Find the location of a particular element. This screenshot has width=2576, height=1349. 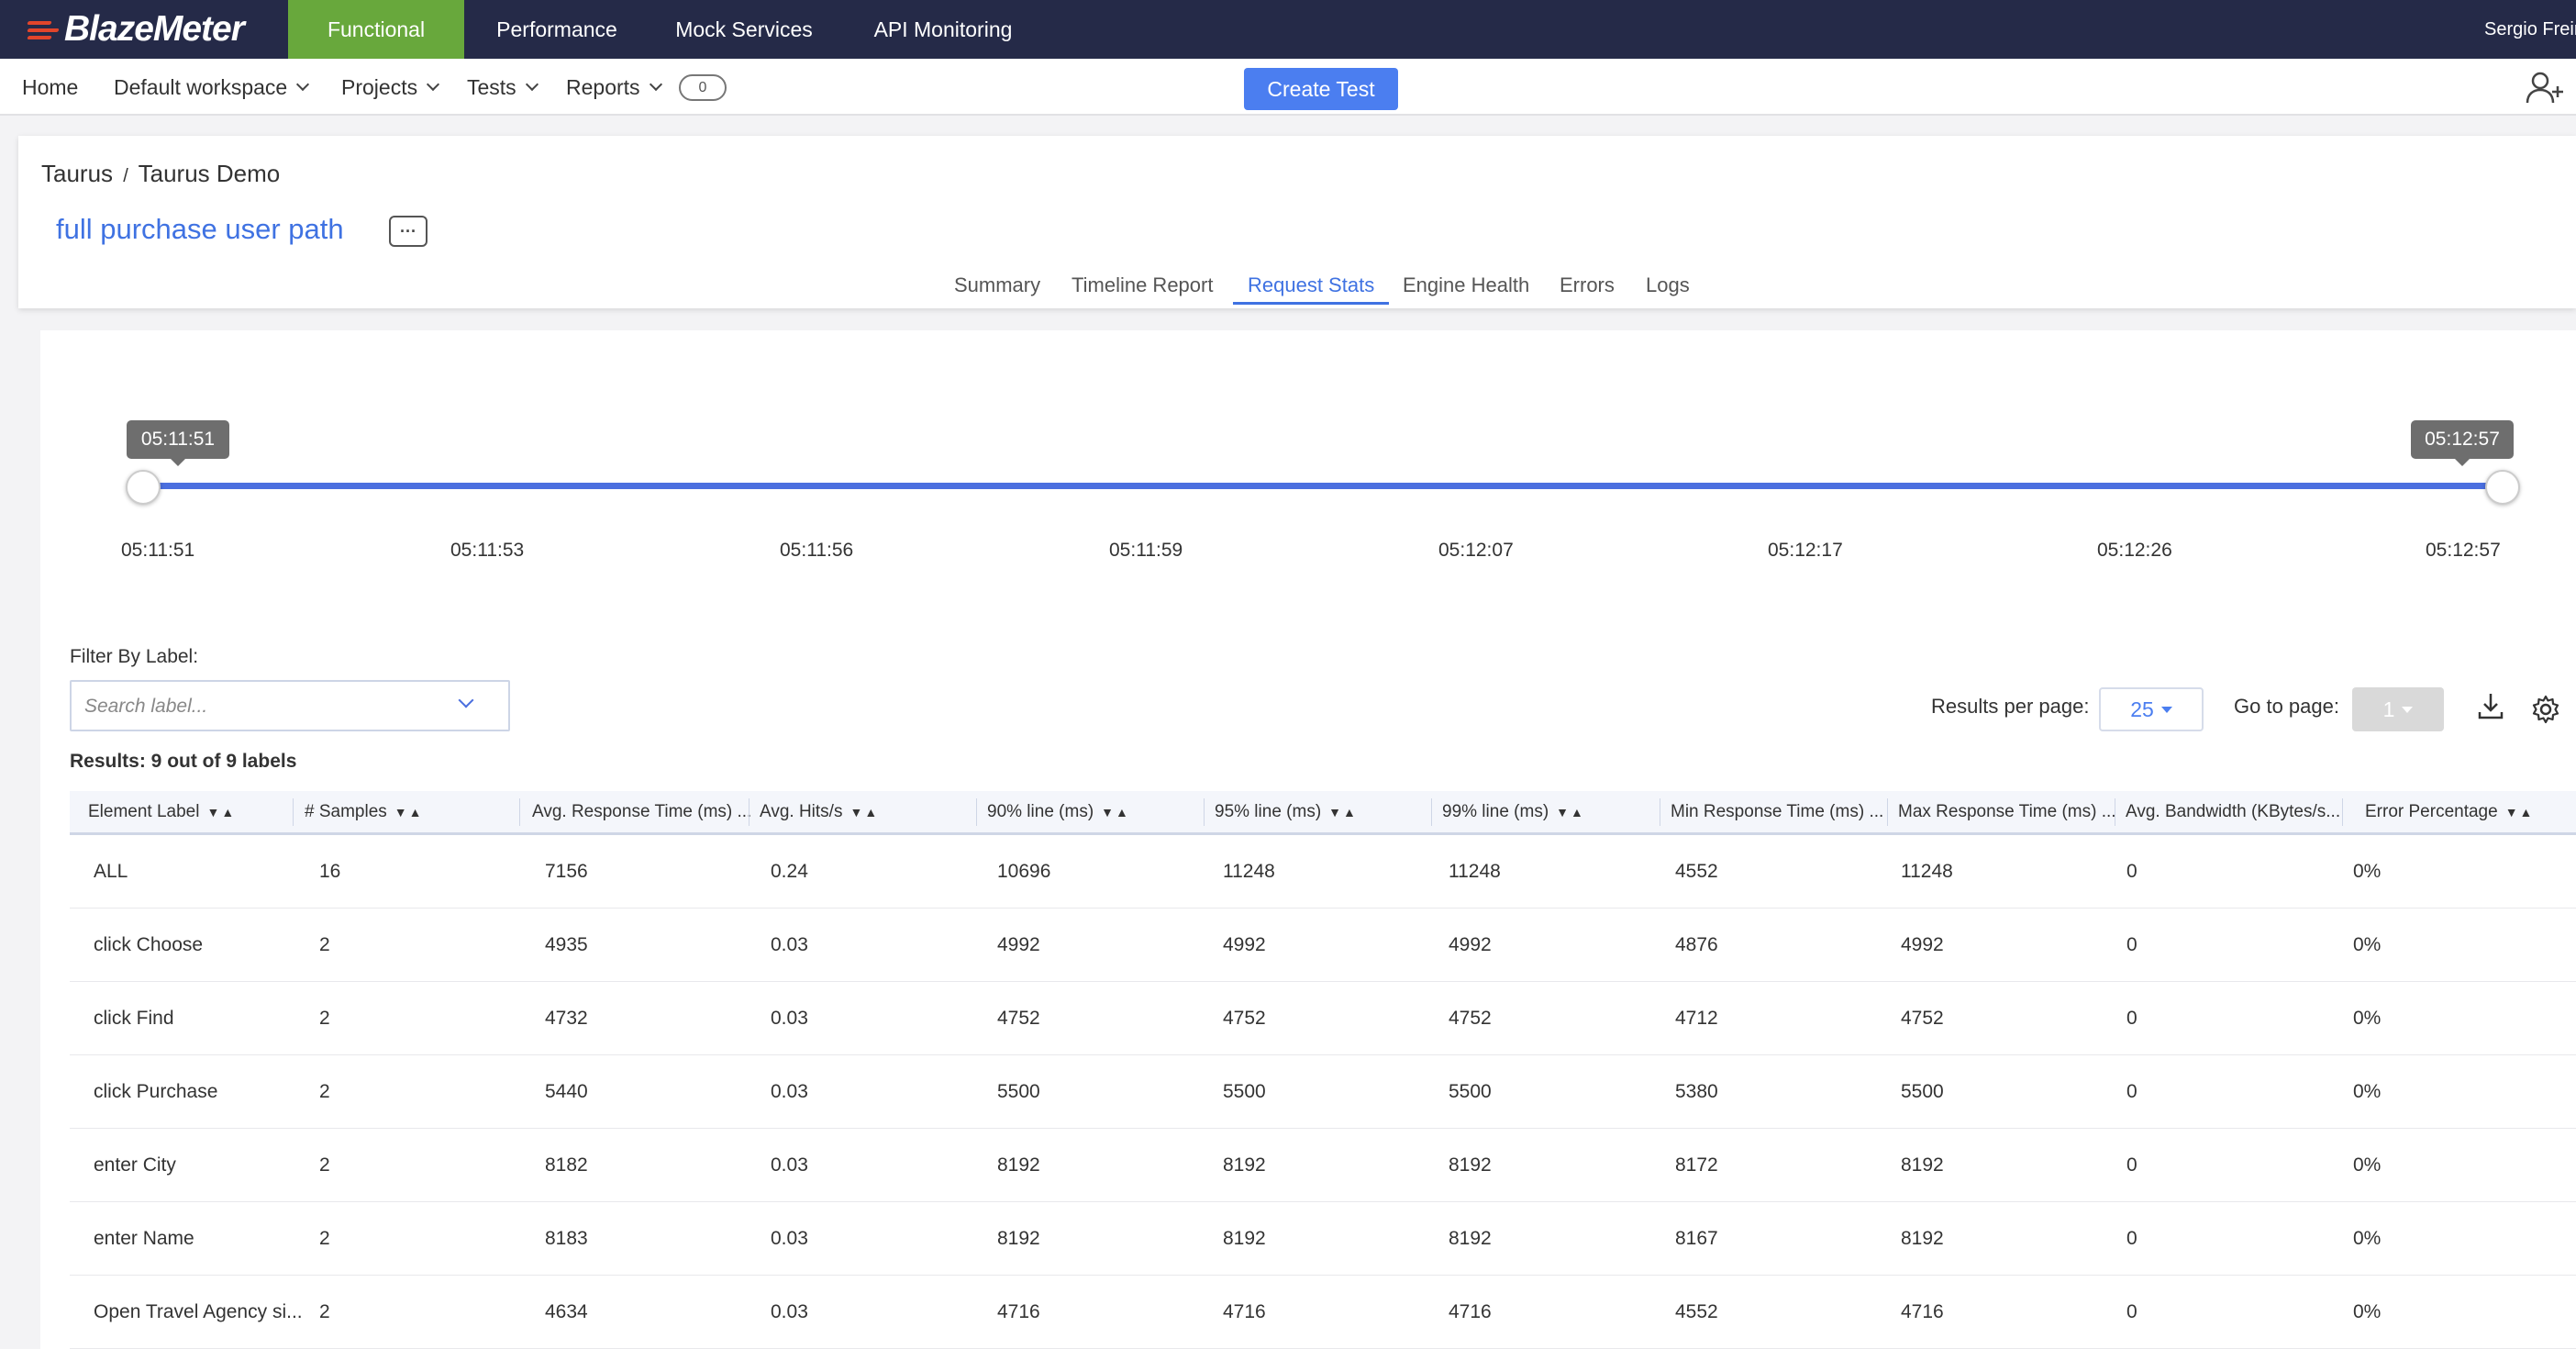

filter-label: Filter By Label: is located at coordinates (134, 656).